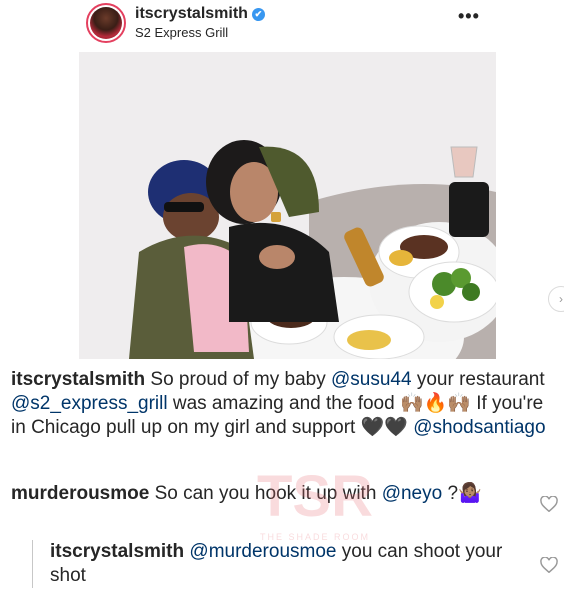 The height and width of the screenshot is (595, 564). I want to click on caption-text-3: was amazing and the food, so click(283, 403).